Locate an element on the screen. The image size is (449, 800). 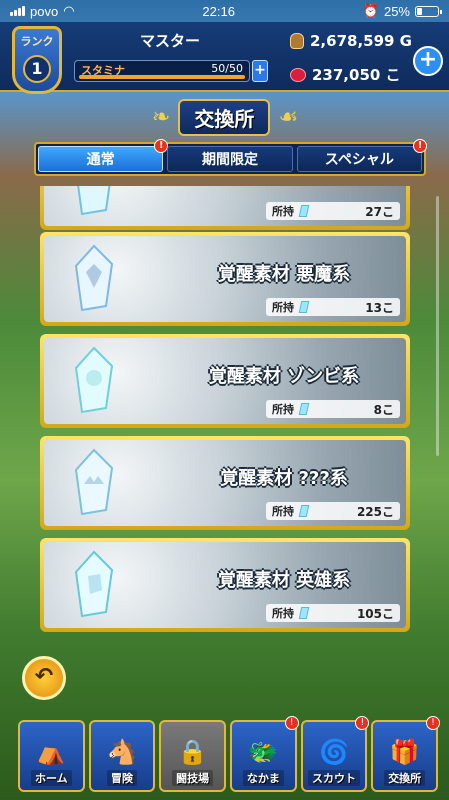
gold-amount: 2,678,599 G is located at coordinates (361, 41).